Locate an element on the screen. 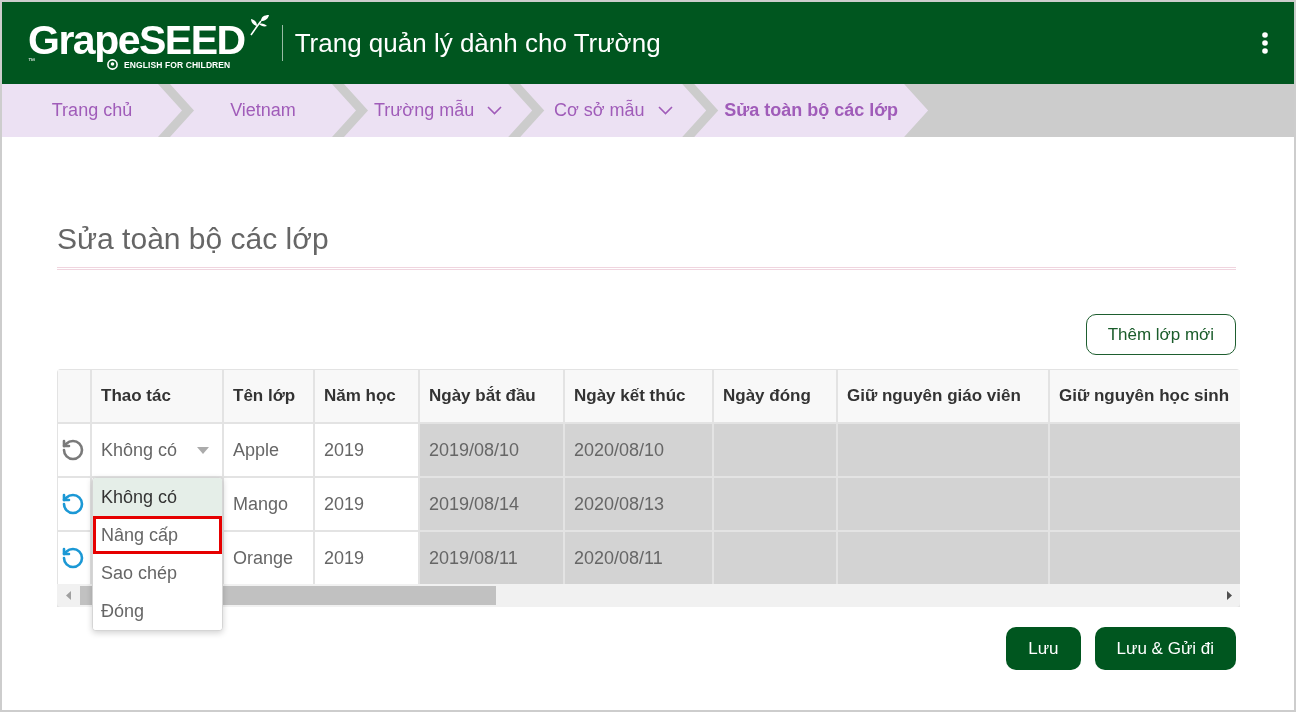 The height and width of the screenshot is (712, 1296). table-cell: Orange is located at coordinates (268, 558).